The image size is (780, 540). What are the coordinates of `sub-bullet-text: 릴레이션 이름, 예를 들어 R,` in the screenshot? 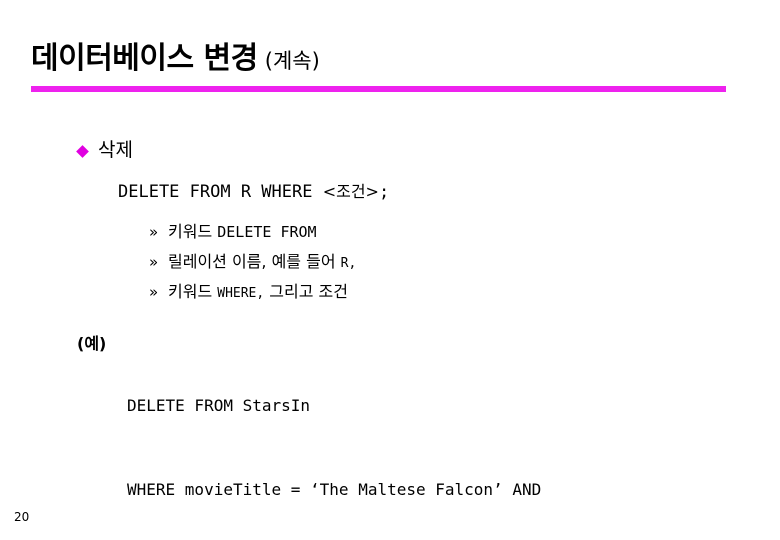 It's located at (262, 260).